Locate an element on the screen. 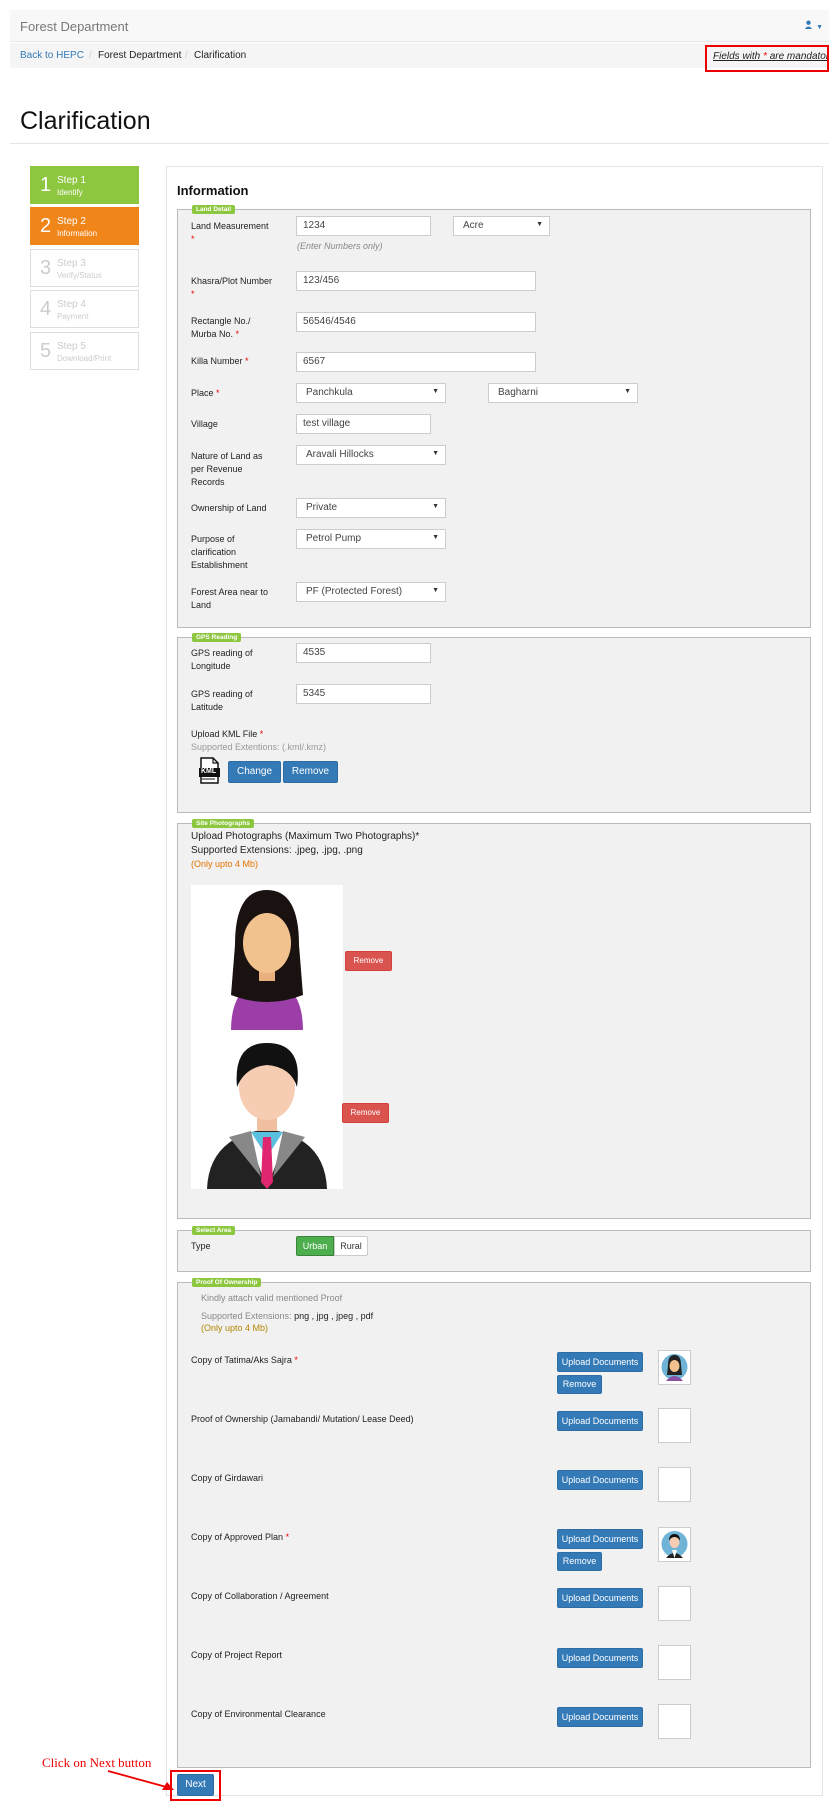 The width and height of the screenshot is (829, 1807). upload-jamabandi-button: Upload Documents is located at coordinates (600, 1421).